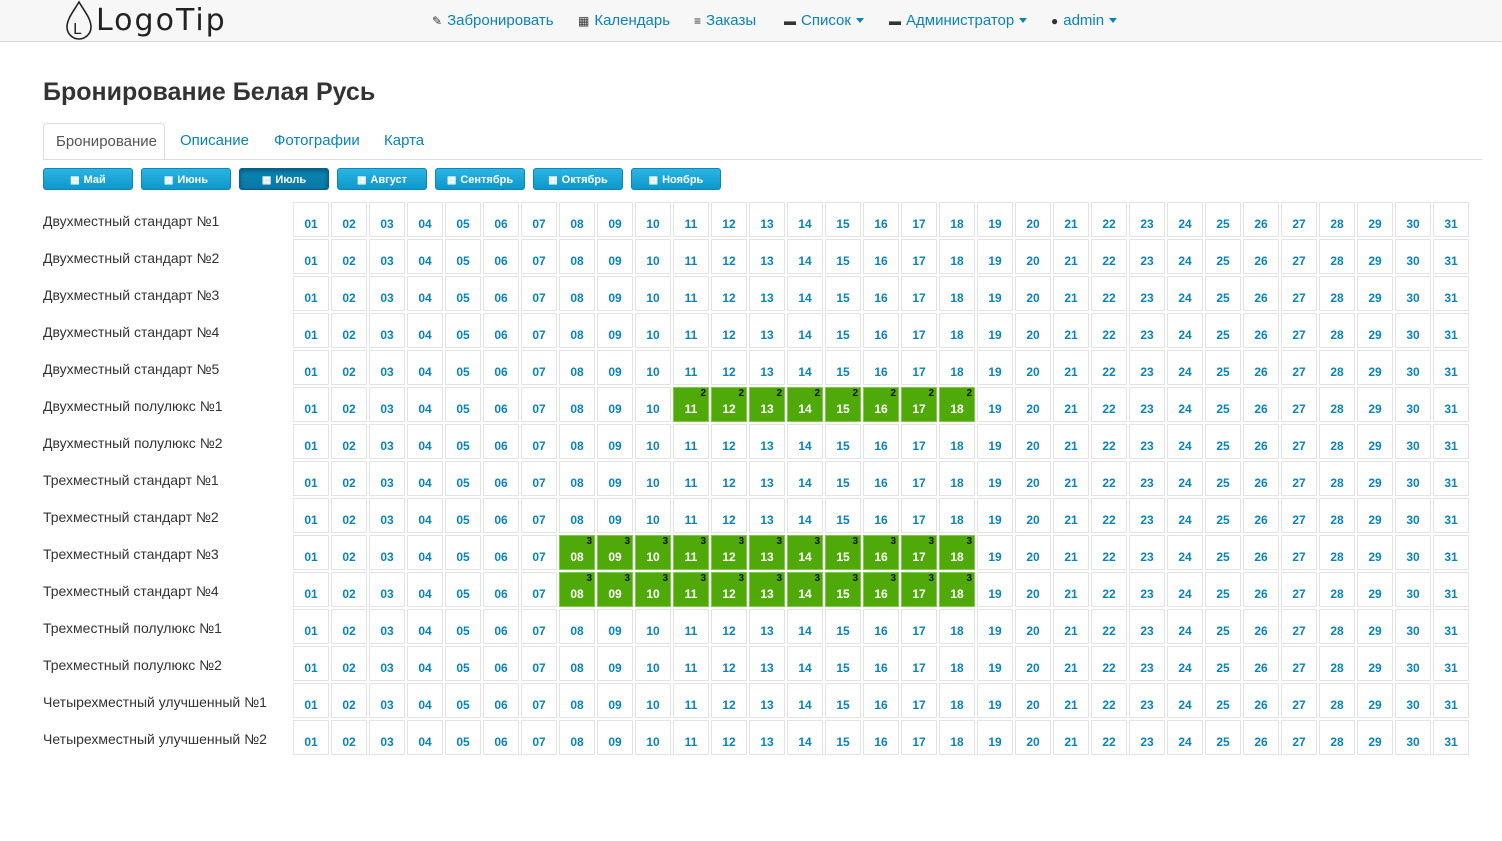 This screenshot has height=841, width=1502. Describe the element at coordinates (881, 404) in the screenshot. I see `day-cell-booked: 16 2` at that location.